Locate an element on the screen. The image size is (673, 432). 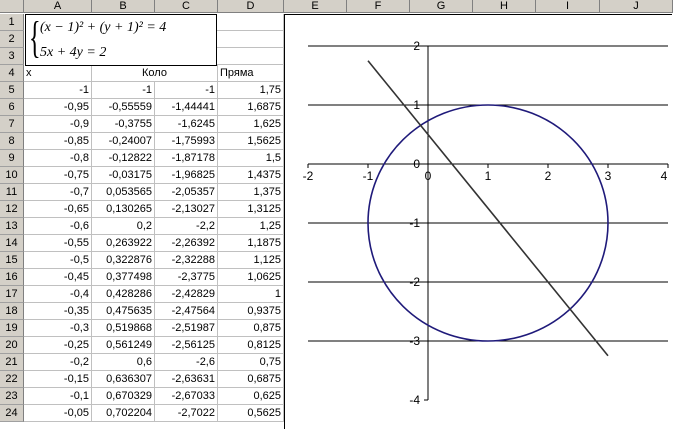
column-header-j: J is located at coordinates (636, 6).